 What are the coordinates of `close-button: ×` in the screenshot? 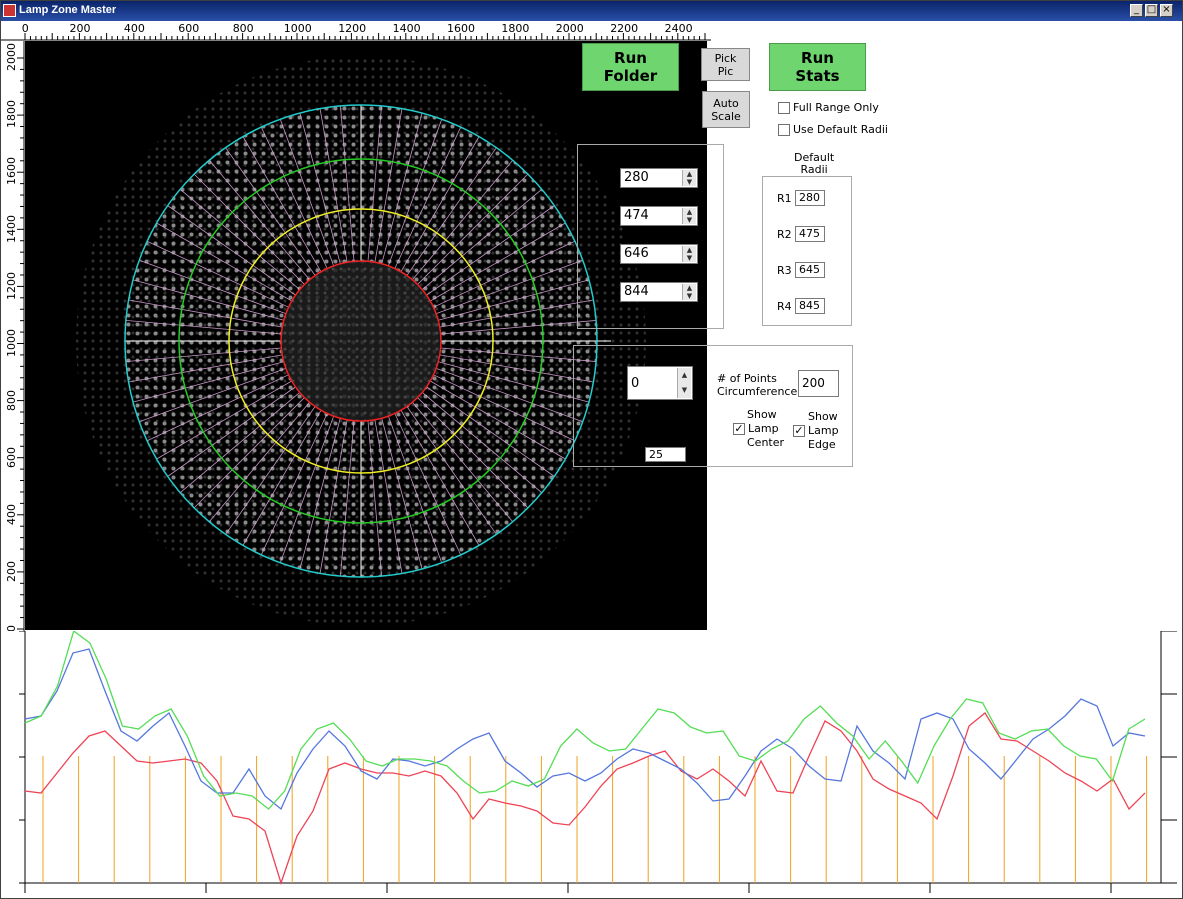 It's located at (1166, 10).